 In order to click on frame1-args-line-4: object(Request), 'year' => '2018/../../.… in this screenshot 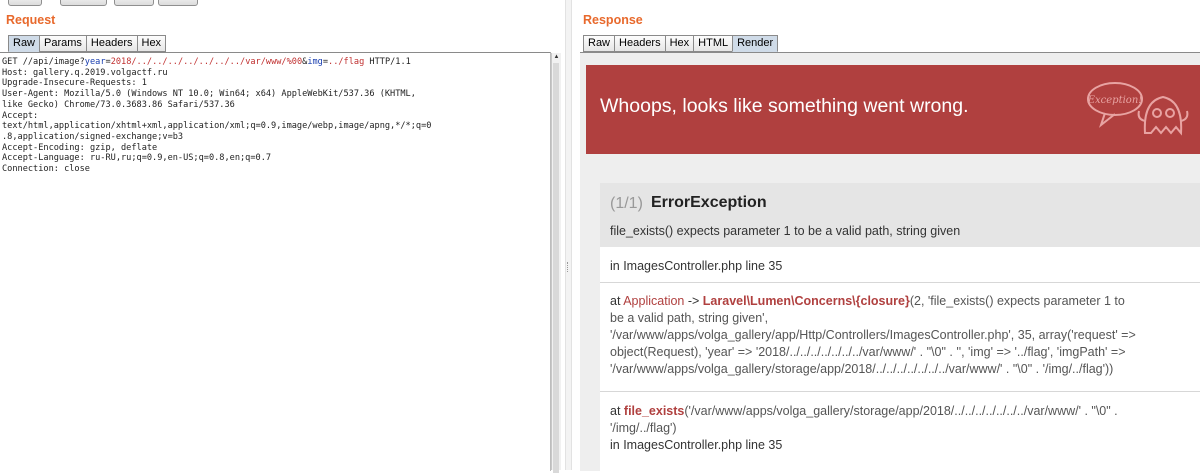, I will do `click(868, 352)`.